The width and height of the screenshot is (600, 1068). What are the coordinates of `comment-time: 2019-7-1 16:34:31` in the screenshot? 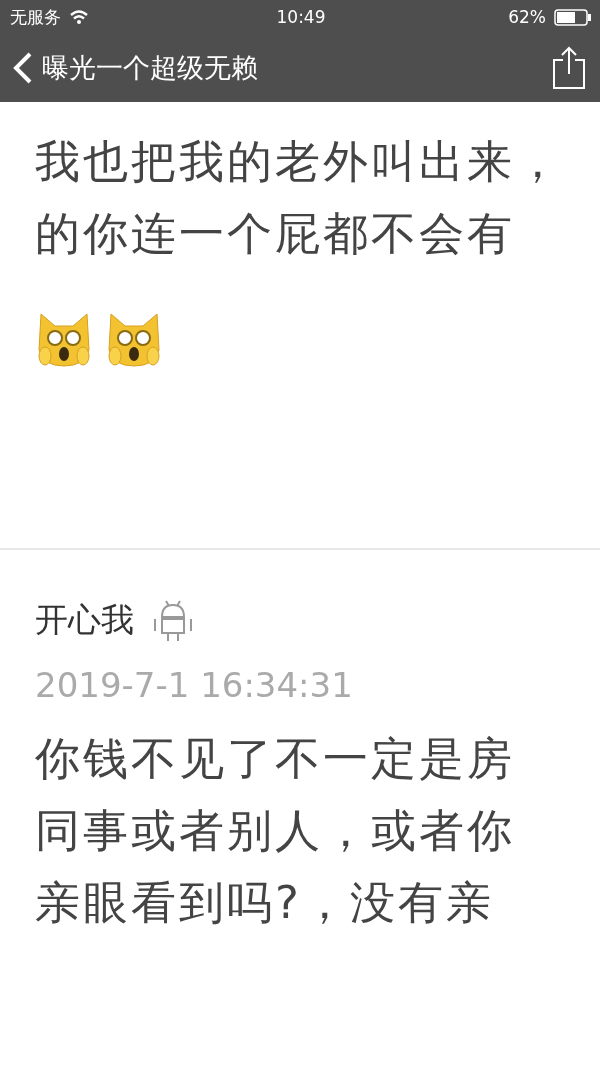 It's located at (194, 685).